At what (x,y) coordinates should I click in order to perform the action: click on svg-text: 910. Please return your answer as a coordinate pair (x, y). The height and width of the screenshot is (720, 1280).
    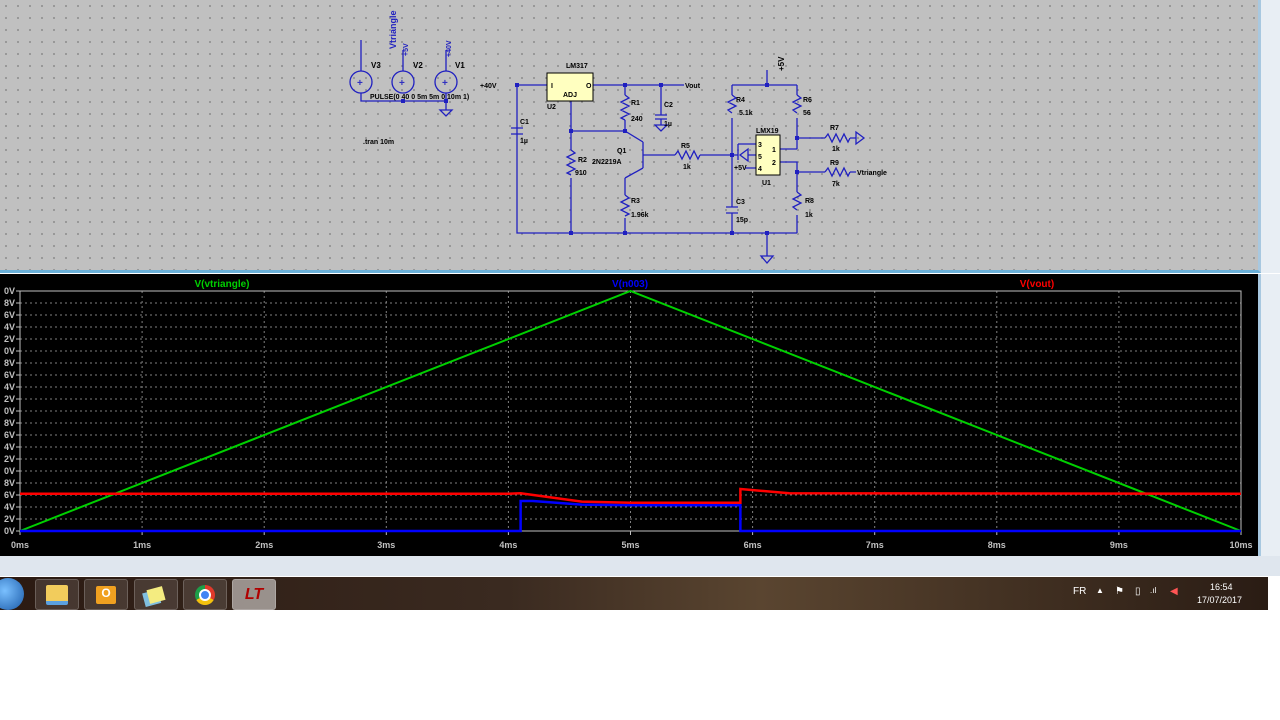
    Looking at the image, I should click on (581, 173).